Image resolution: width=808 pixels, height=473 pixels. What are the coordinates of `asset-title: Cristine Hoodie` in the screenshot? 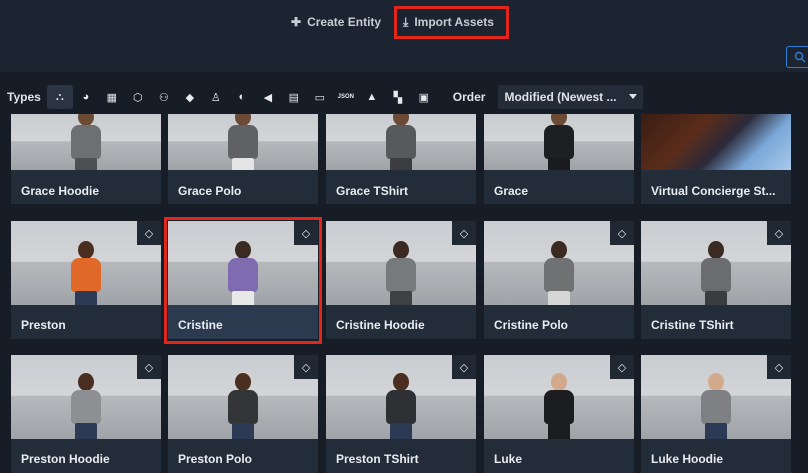 It's located at (380, 325).